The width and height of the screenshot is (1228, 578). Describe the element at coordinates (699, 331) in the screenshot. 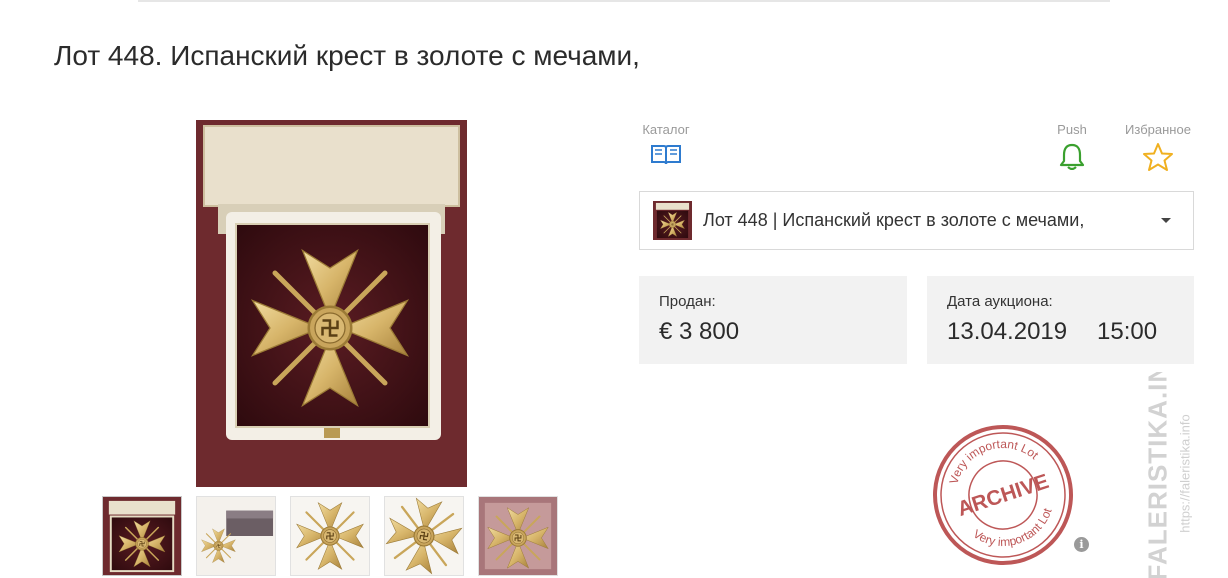

I see `sold-value: € 3 800` at that location.